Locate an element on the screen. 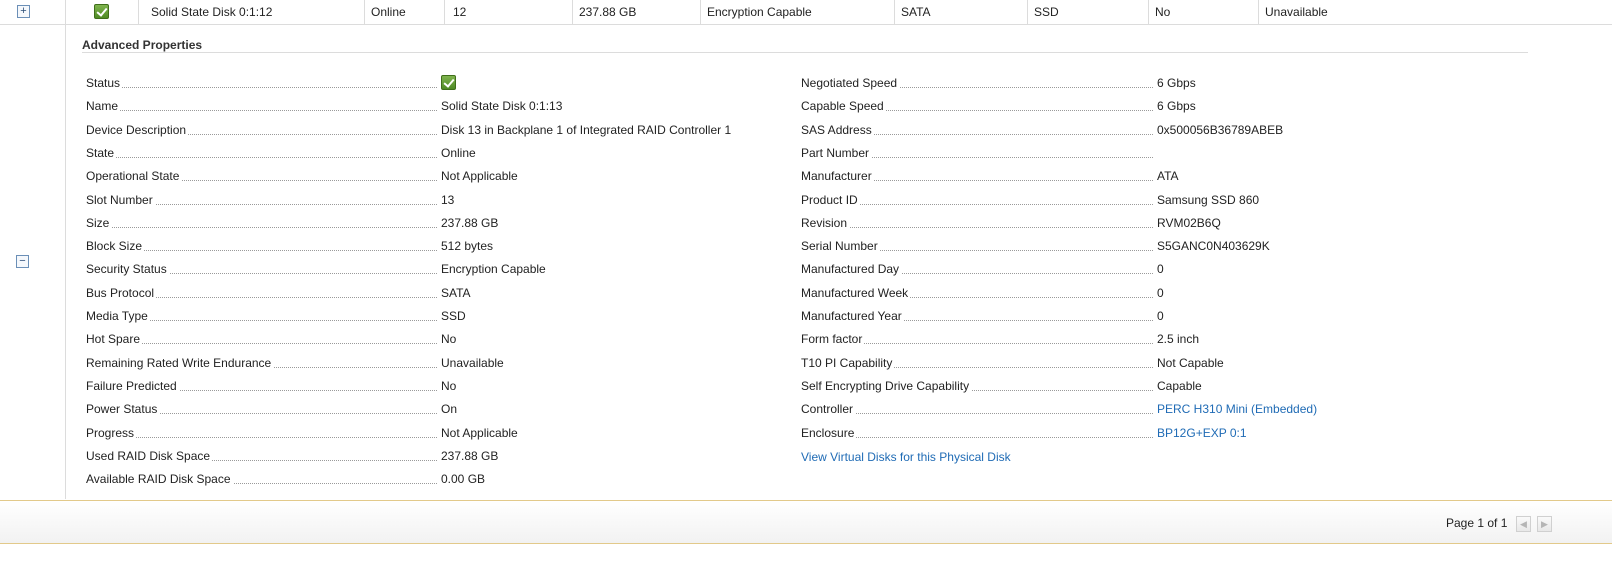 Image resolution: width=1612 pixels, height=562 pixels. property-label: Size is located at coordinates (99, 222).